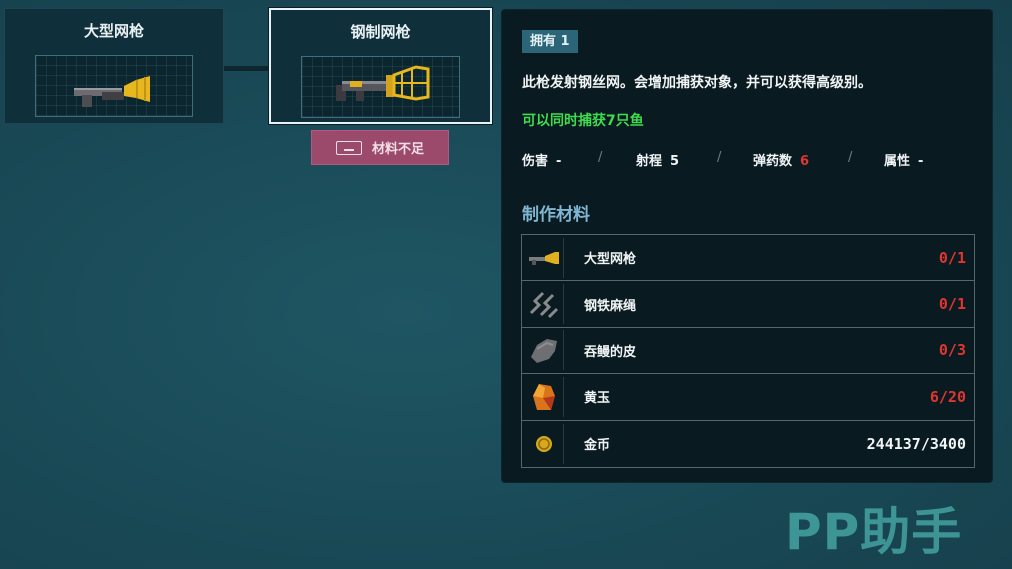 The image size is (1012, 569). I want to click on stat-label: 弹药数, so click(773, 161).